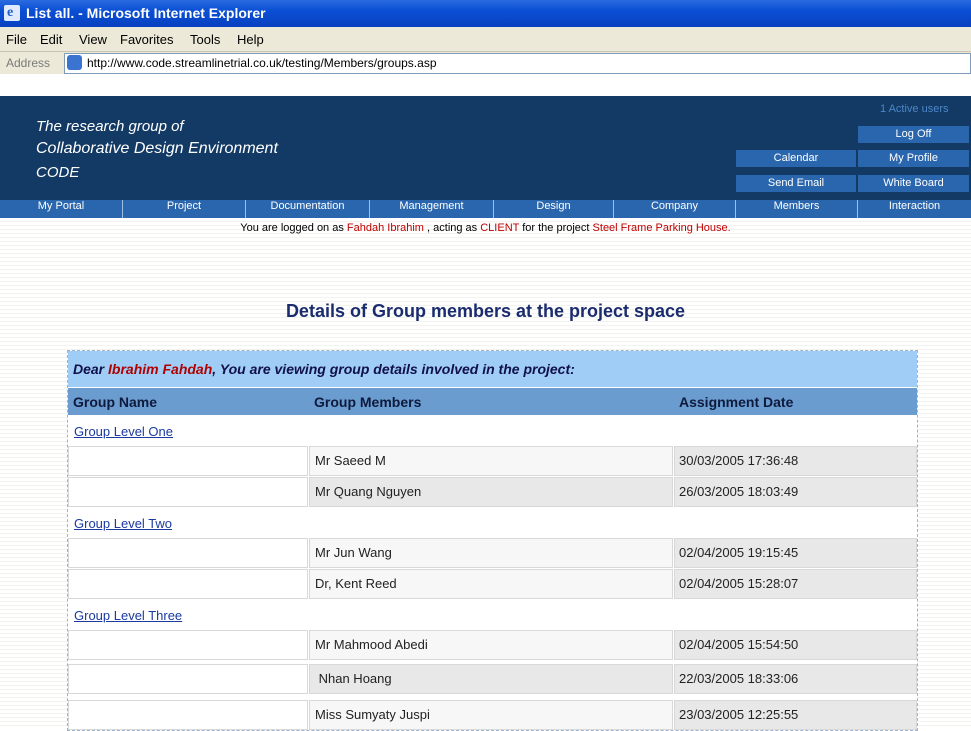 This screenshot has height=731, width=971. I want to click on calendar-button: Calendar, so click(796, 158).